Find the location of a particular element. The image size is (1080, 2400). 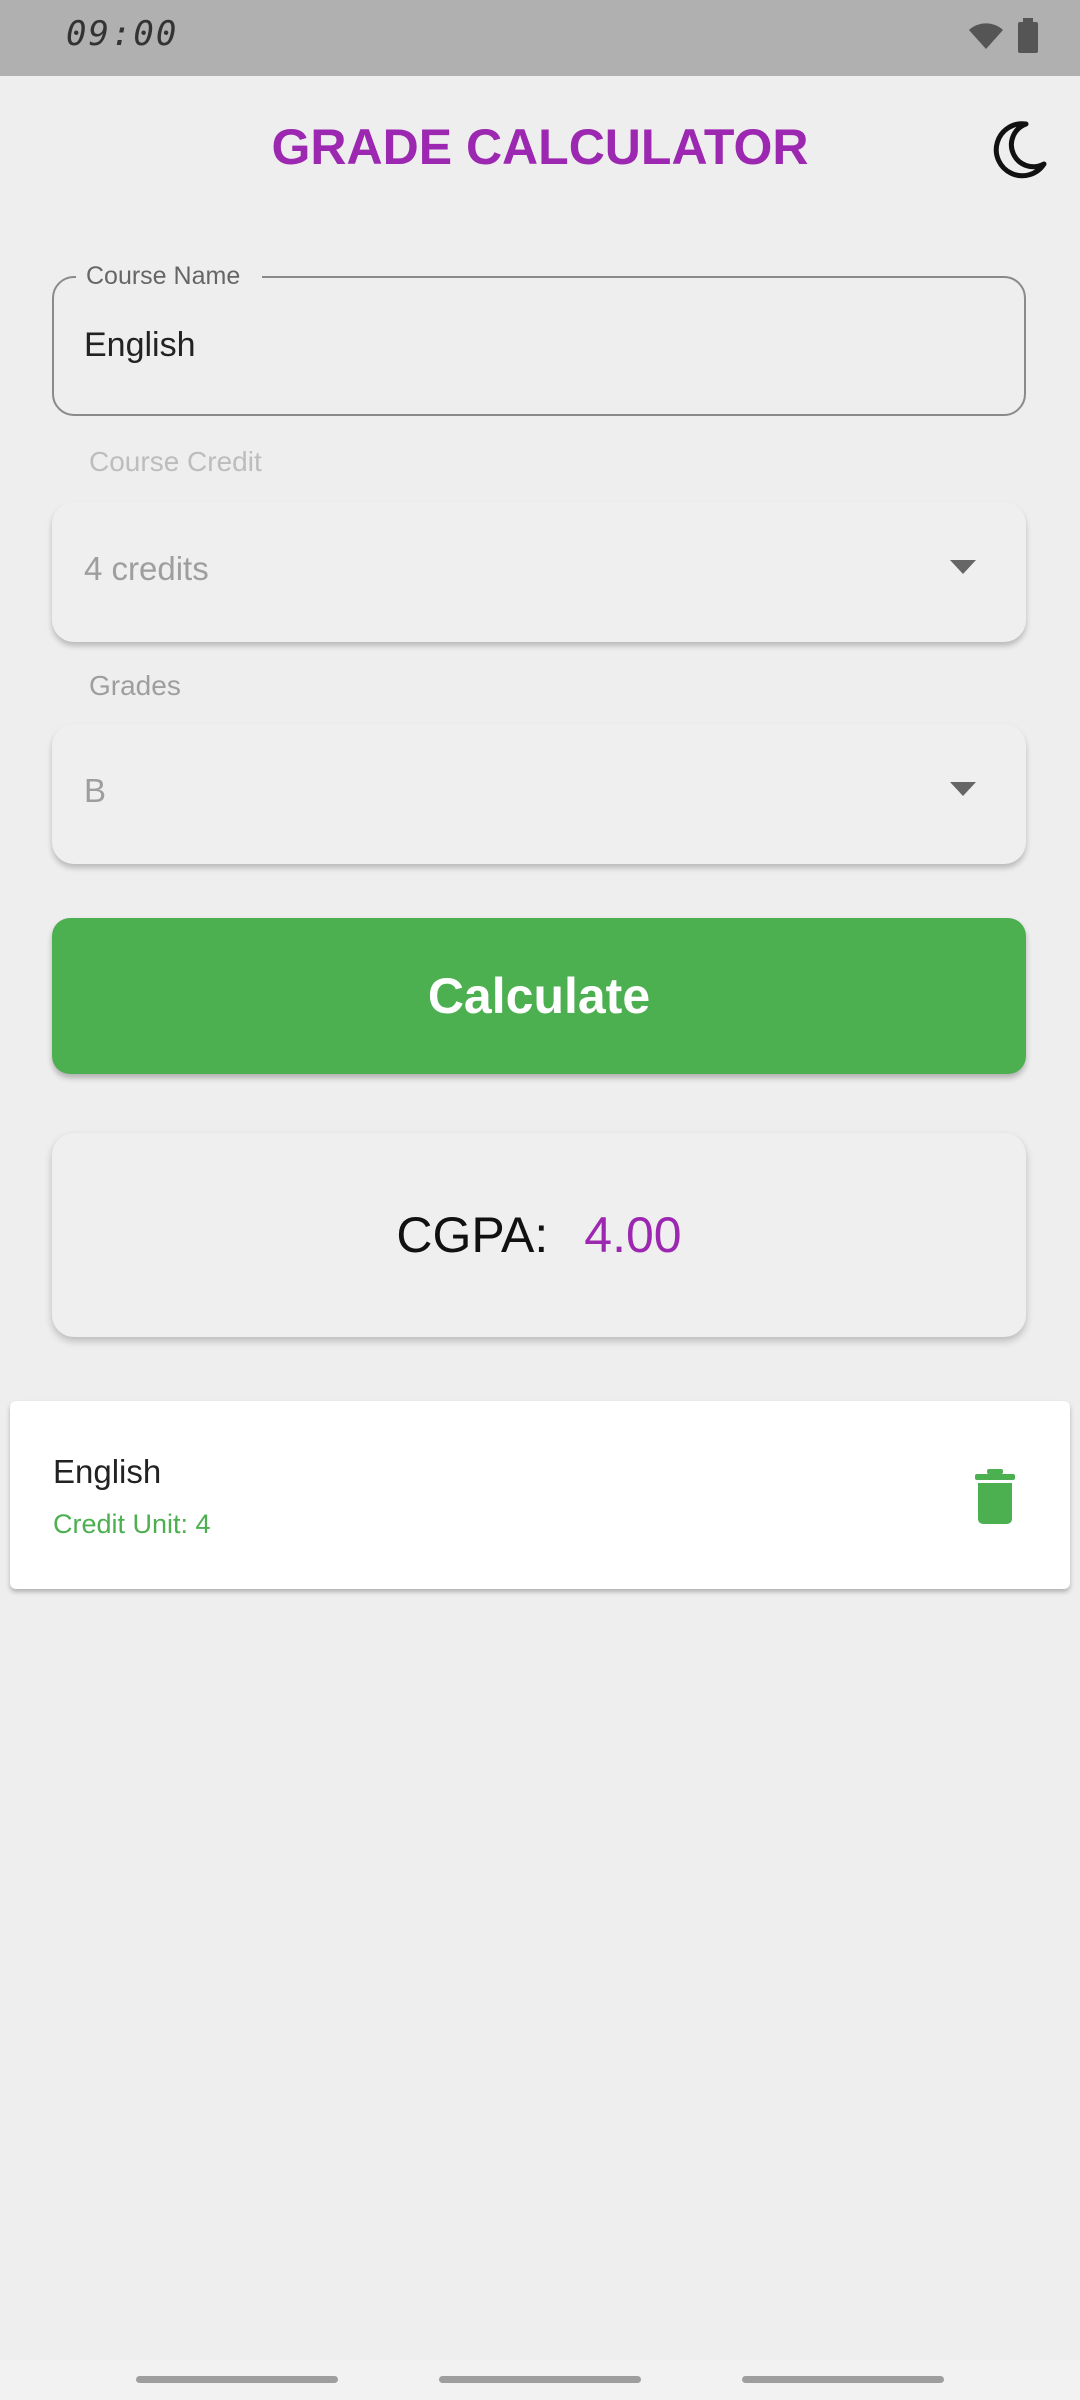

status-icons is located at coordinates (1003, 36).